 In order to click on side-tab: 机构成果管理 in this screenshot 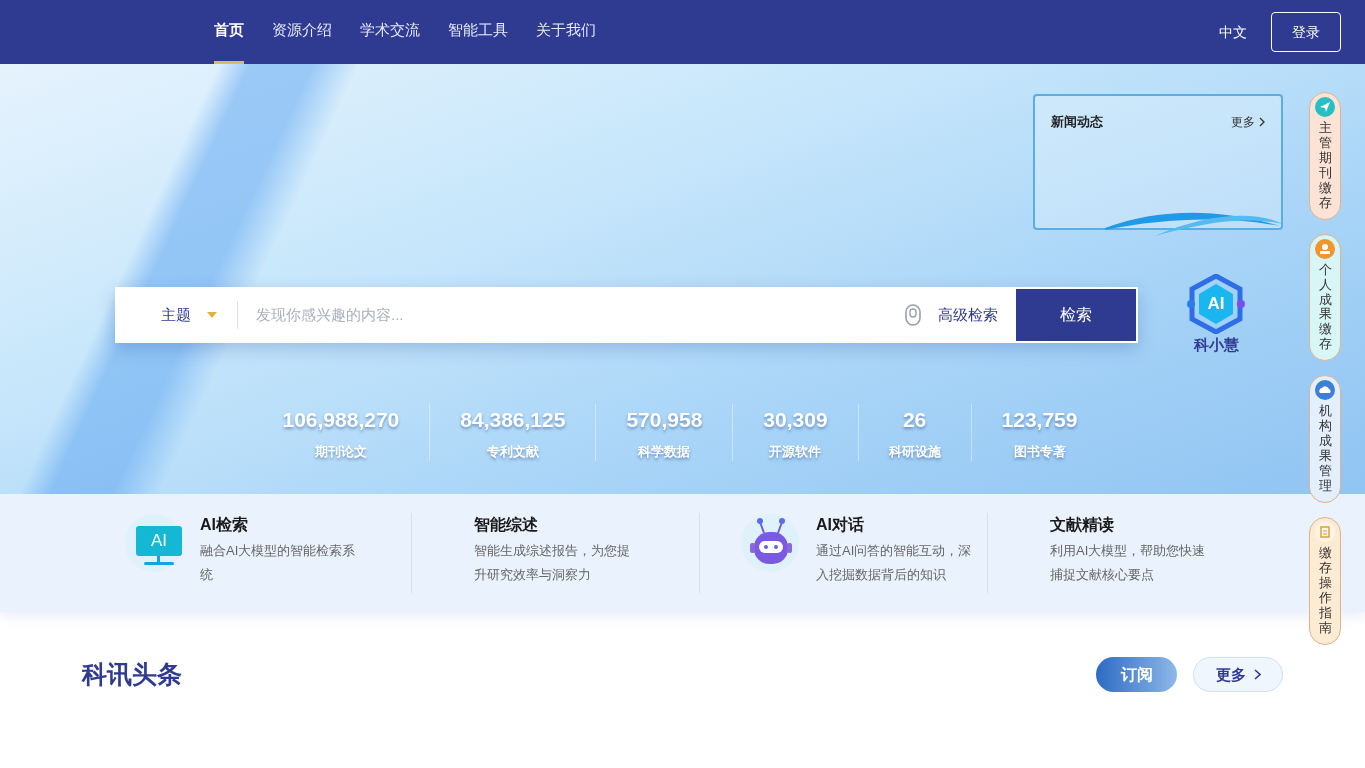, I will do `click(1325, 439)`.